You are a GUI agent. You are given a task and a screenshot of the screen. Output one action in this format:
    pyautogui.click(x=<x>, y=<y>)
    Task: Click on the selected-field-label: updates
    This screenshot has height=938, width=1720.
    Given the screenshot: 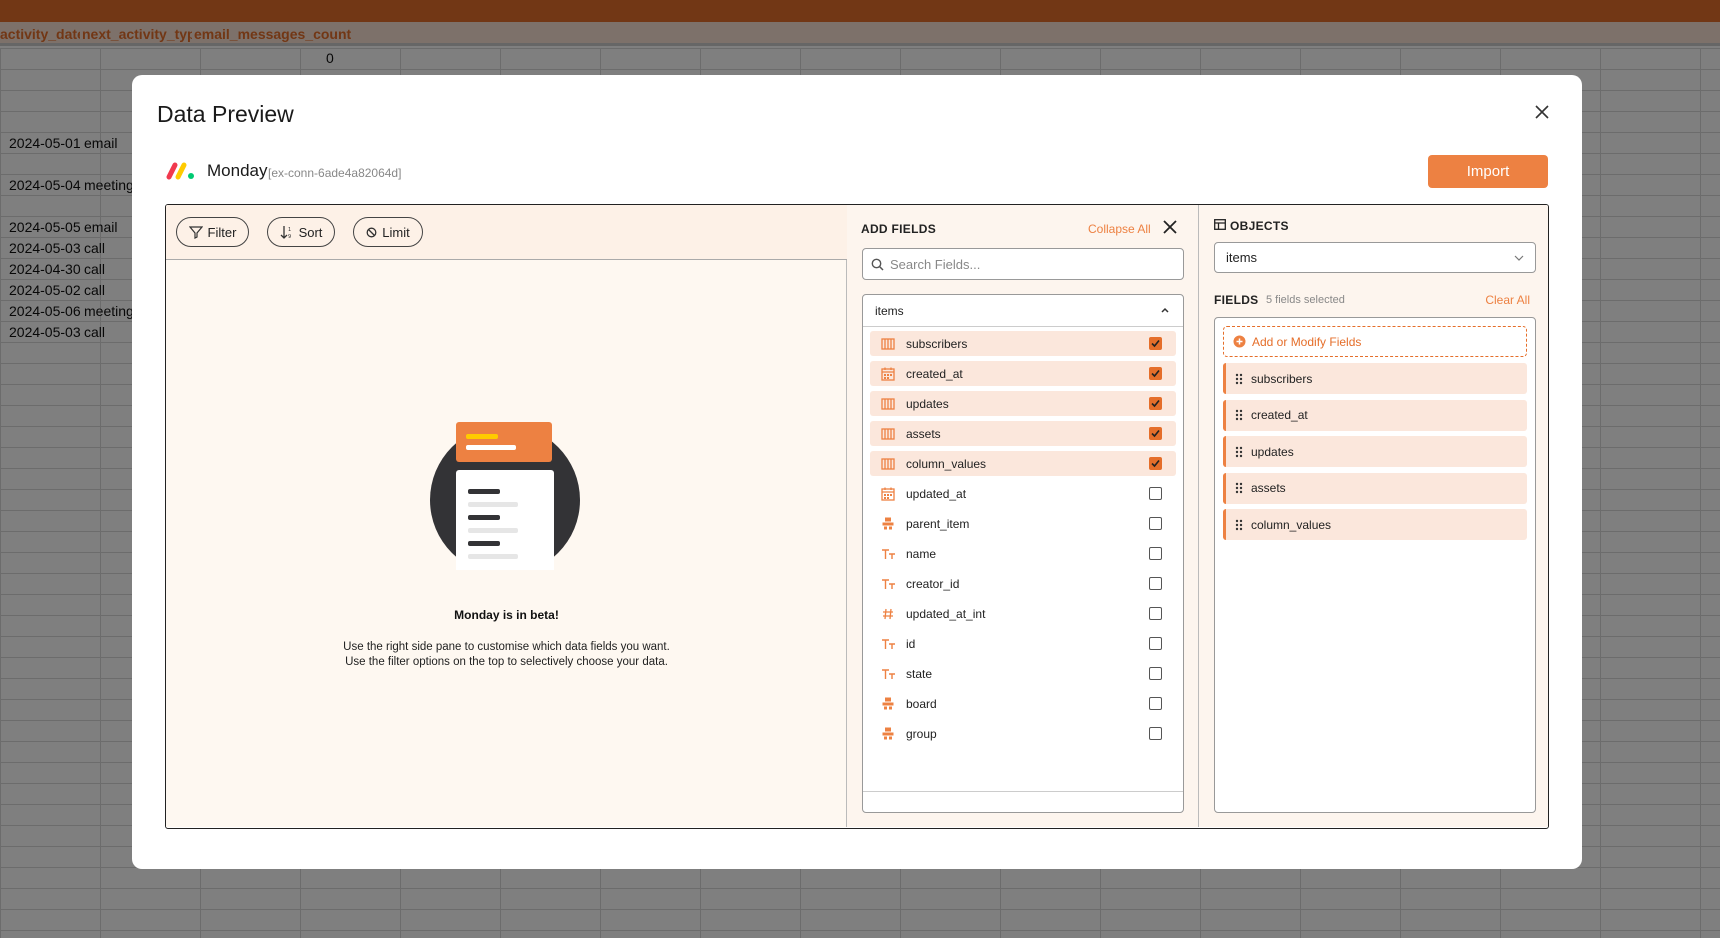 What is the action you would take?
    pyautogui.click(x=1272, y=451)
    